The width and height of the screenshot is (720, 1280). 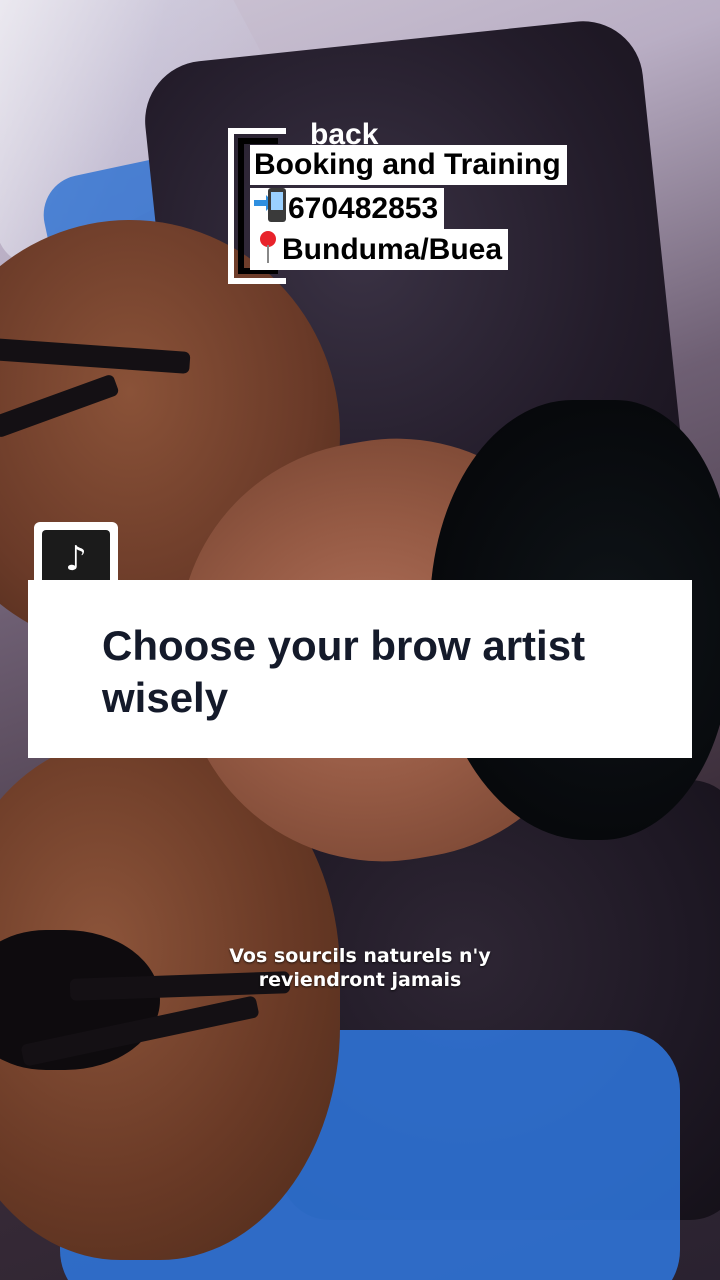 I want to click on location-text: Bunduma/Buea, so click(x=392, y=249).